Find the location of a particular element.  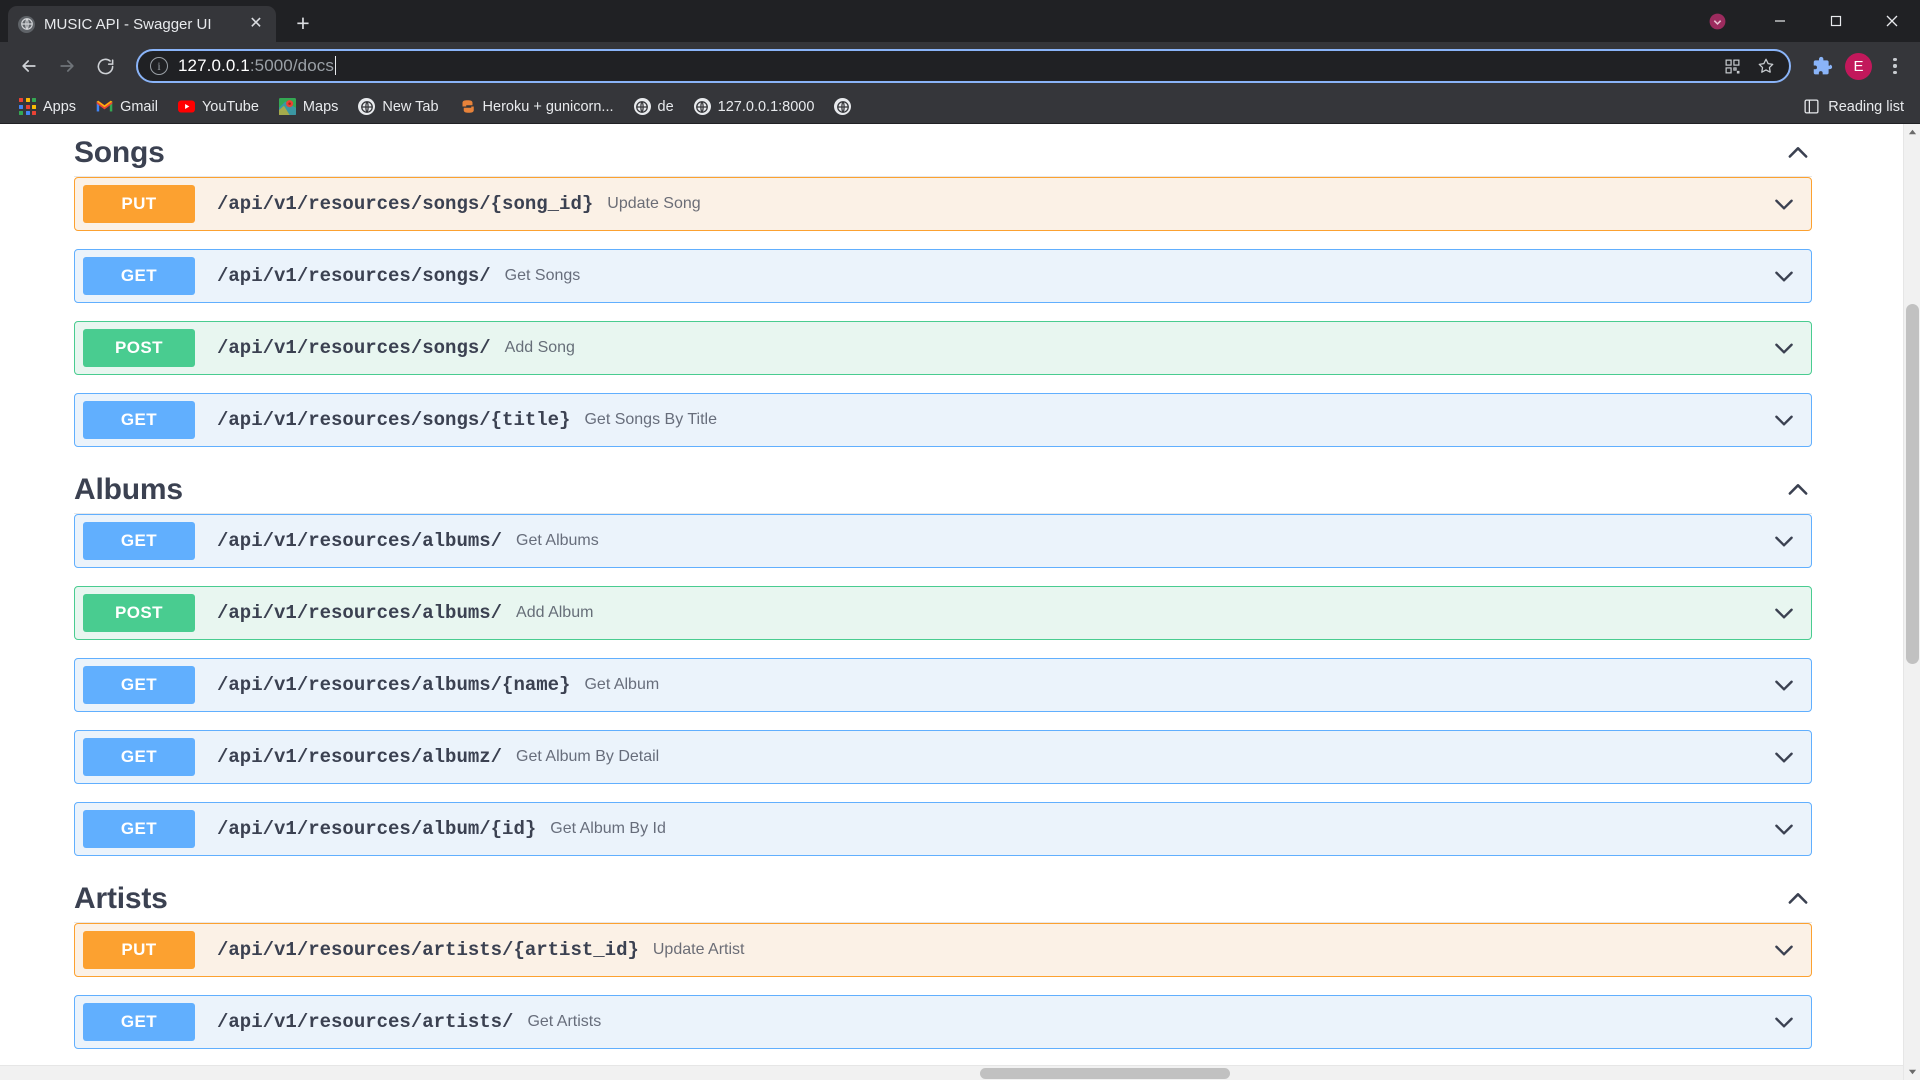

scroll-down-arrow is located at coordinates (1912, 1071).